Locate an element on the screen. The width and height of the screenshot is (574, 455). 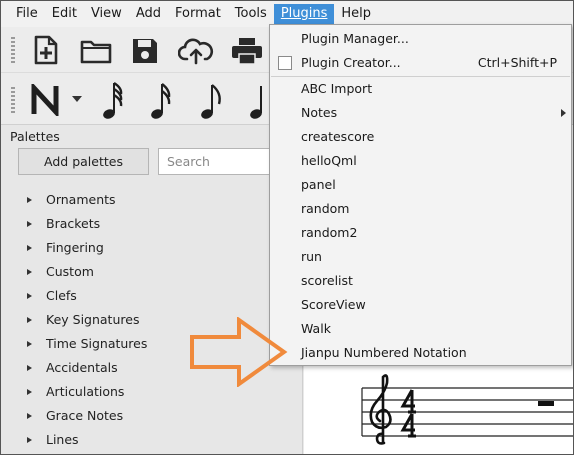
menu-tools: Tools is located at coordinates (251, 14).